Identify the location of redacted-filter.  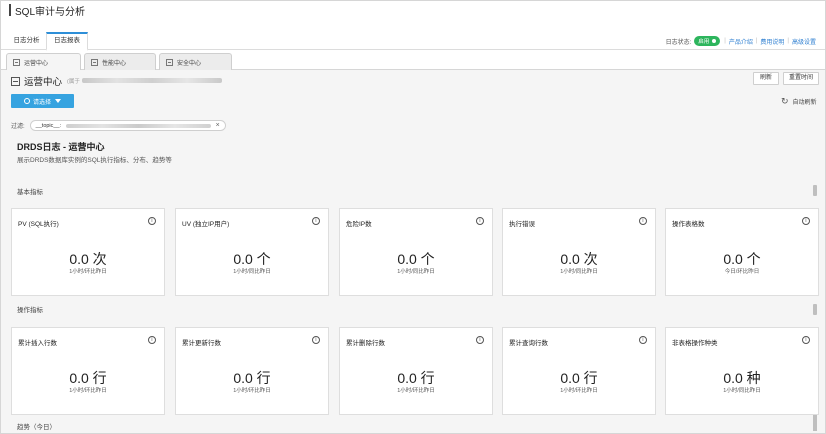
(138, 125).